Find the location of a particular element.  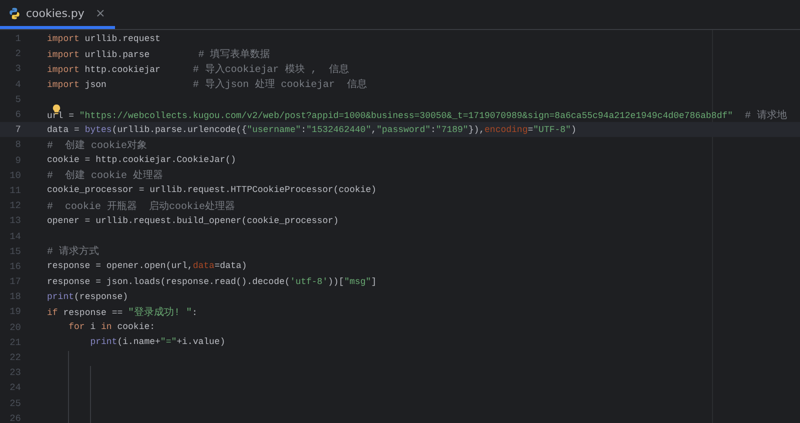

code-token: ] is located at coordinates (373, 281).